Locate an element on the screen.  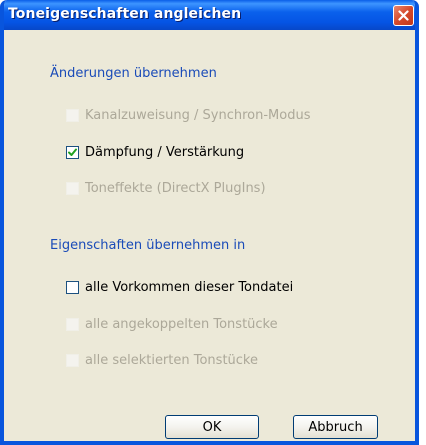
group-label-apply-to: Eigenschaften übernehmen in is located at coordinates (148, 245).